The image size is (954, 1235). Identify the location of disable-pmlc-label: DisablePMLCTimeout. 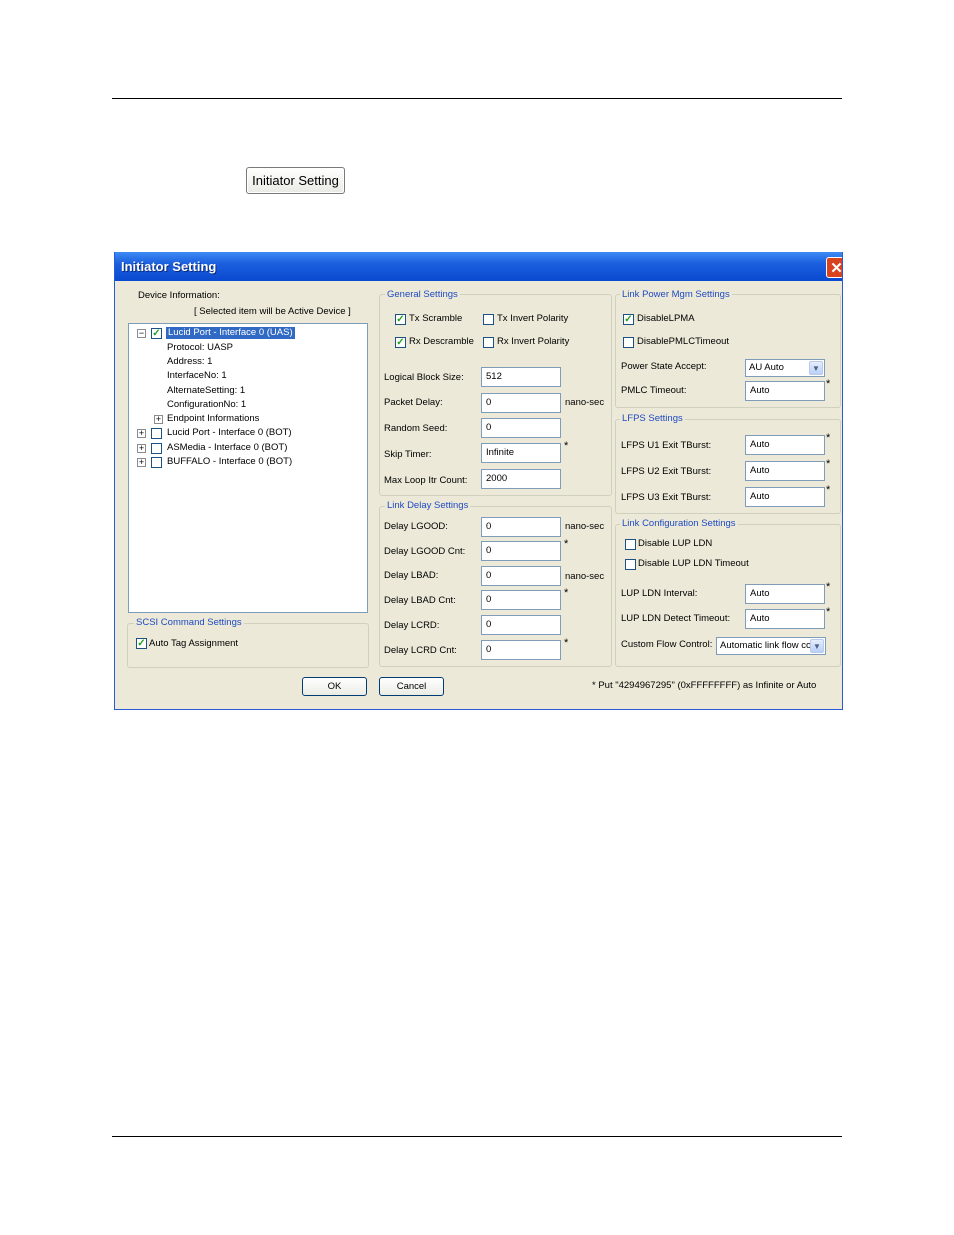
(683, 341).